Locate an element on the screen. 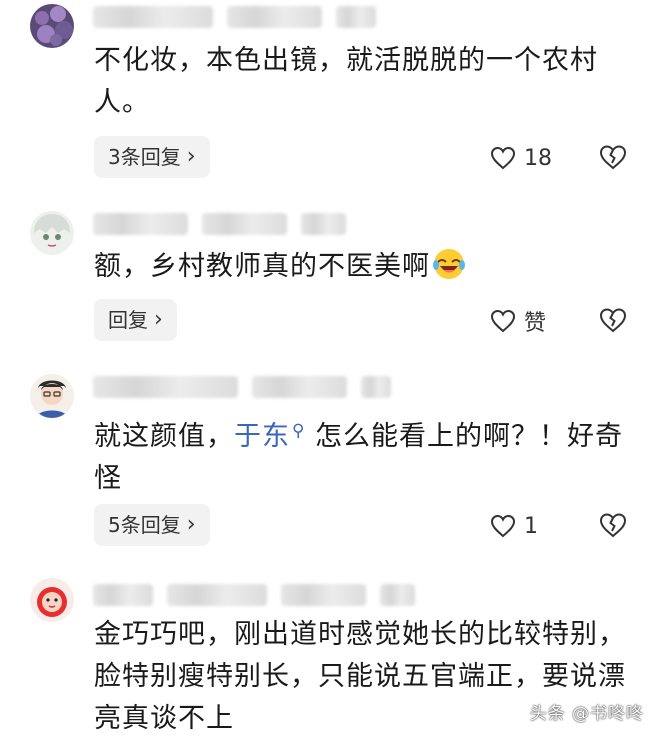 The height and width of the screenshot is (740, 658). watermark: 头条 @书咚咚 is located at coordinates (586, 714).